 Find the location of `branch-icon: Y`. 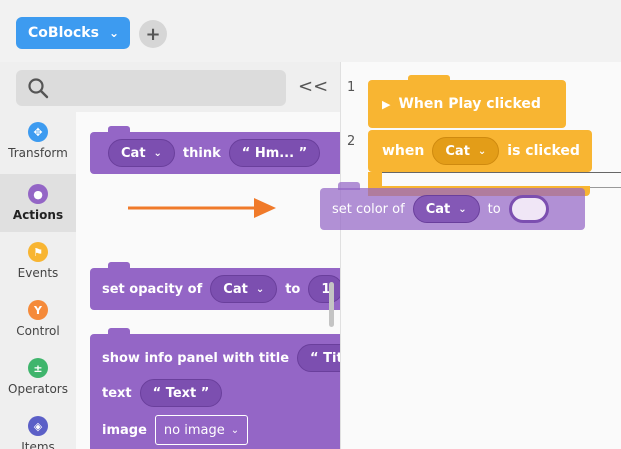

branch-icon: Y is located at coordinates (38, 310).